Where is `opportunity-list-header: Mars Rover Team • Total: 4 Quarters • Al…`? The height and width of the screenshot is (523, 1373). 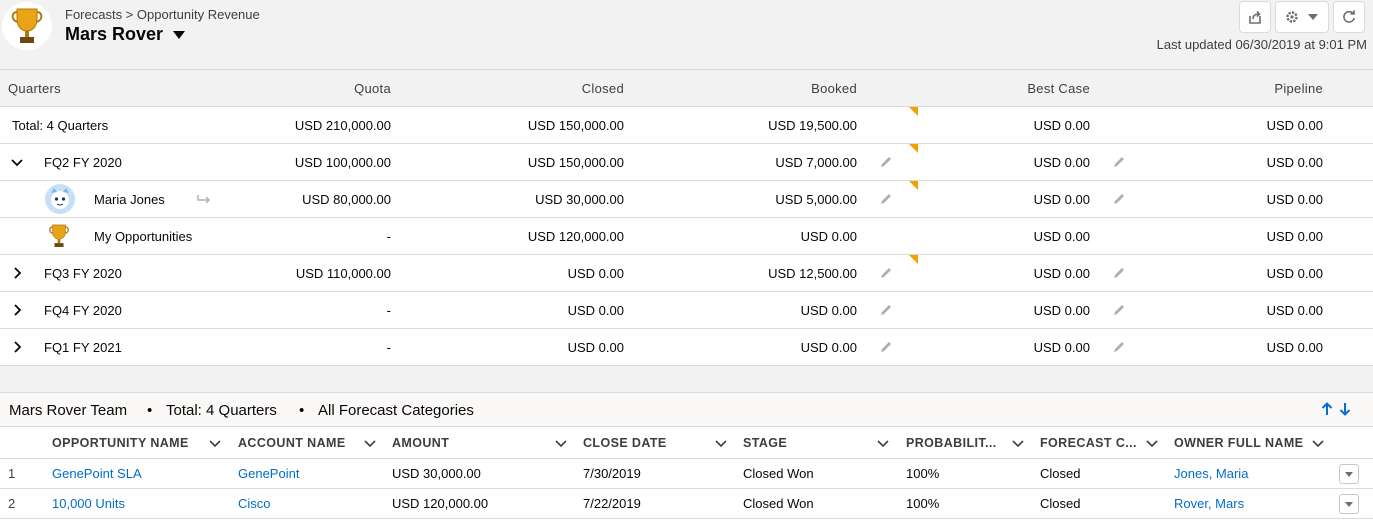 opportunity-list-header: Mars Rover Team • Total: 4 Quarters • Al… is located at coordinates (686, 409).